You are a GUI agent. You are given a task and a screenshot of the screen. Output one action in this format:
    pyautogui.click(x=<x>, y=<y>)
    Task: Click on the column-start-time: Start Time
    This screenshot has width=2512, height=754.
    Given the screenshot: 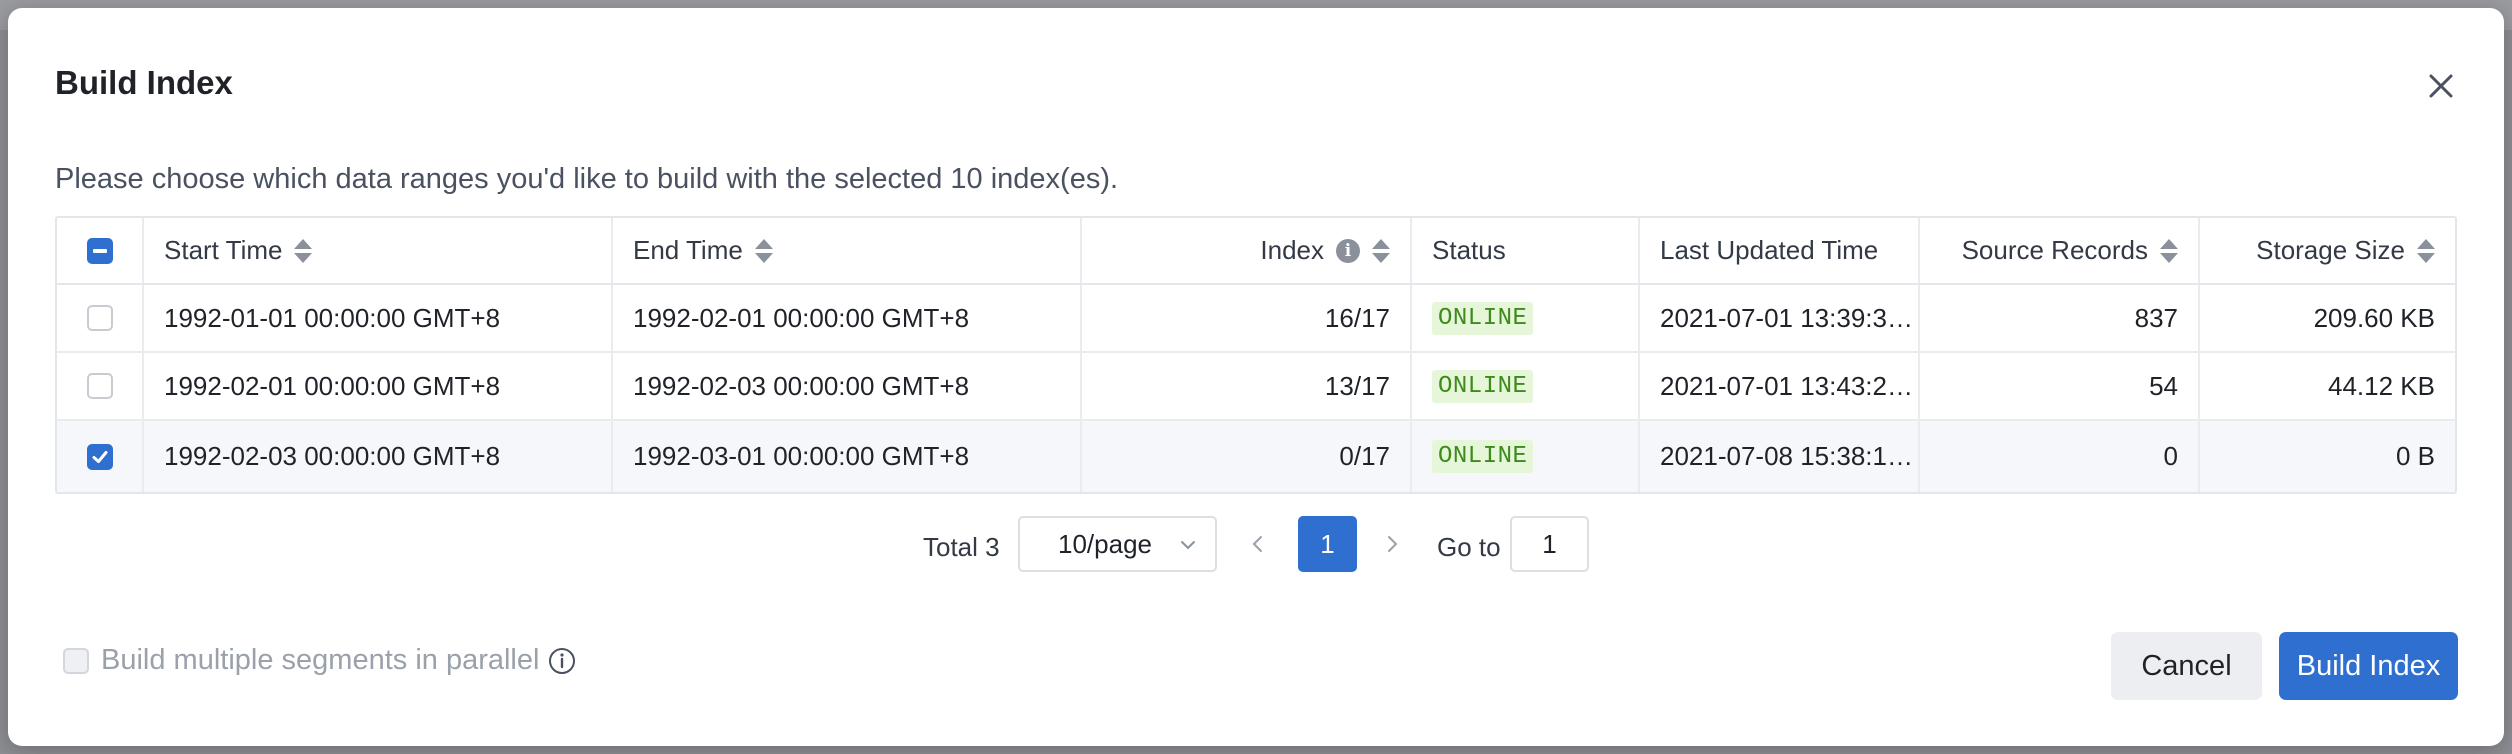 What is the action you would take?
    pyautogui.click(x=378, y=250)
    